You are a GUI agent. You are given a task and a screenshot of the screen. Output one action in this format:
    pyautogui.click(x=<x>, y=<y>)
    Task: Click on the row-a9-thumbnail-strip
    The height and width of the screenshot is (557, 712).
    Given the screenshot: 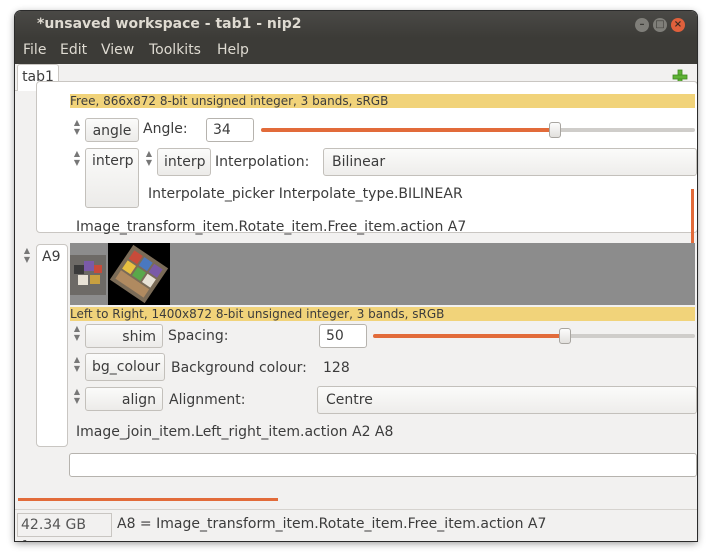 What is the action you would take?
    pyautogui.click(x=382, y=274)
    